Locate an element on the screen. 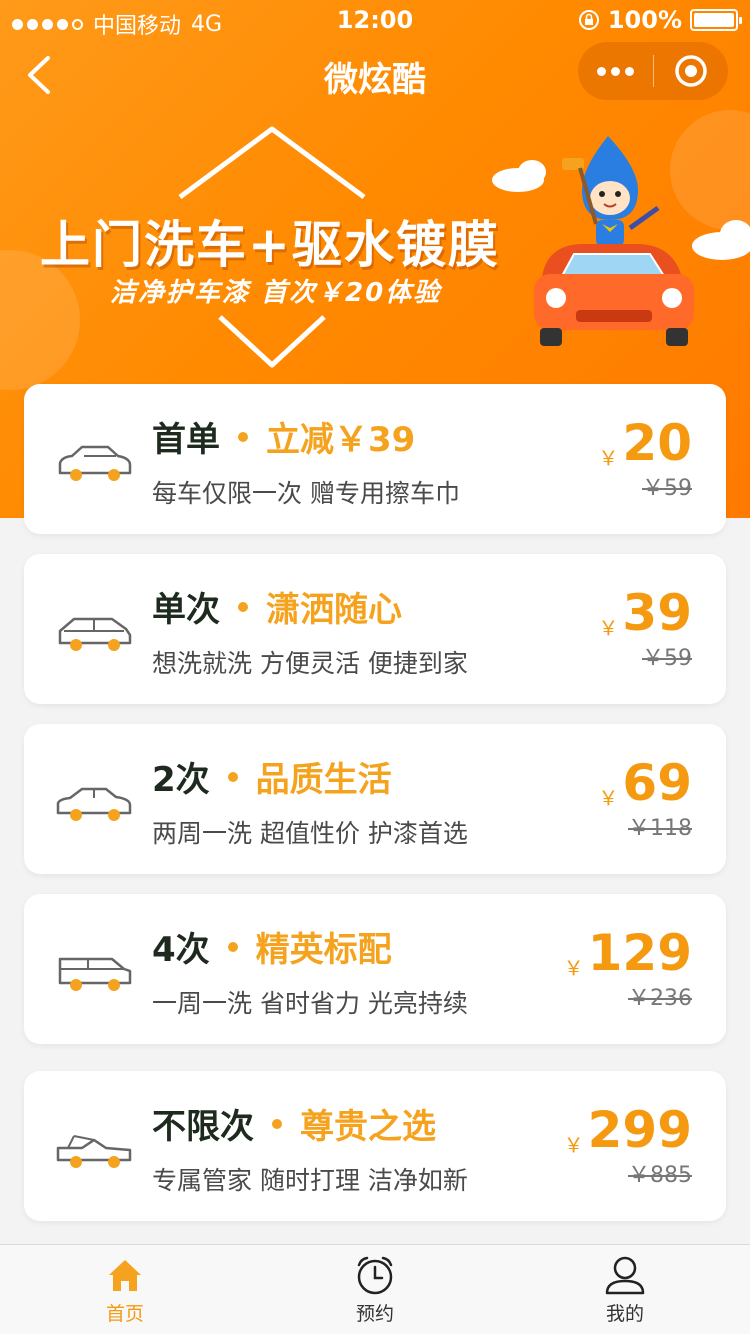 The width and height of the screenshot is (750, 1334). tab-profile: 我的 is located at coordinates (625, 1289).